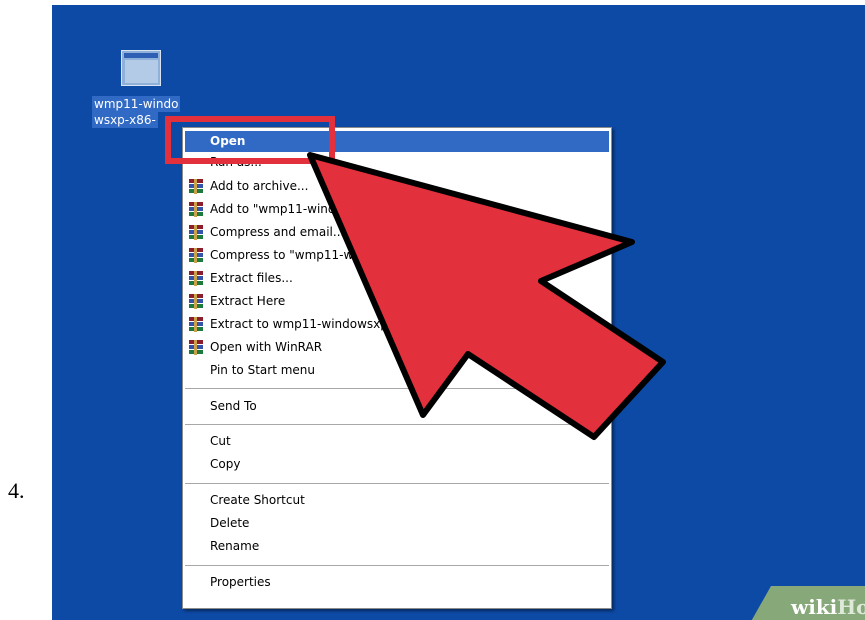 This screenshot has width=865, height=620. I want to click on watermark-prefix: wiki, so click(814, 607).